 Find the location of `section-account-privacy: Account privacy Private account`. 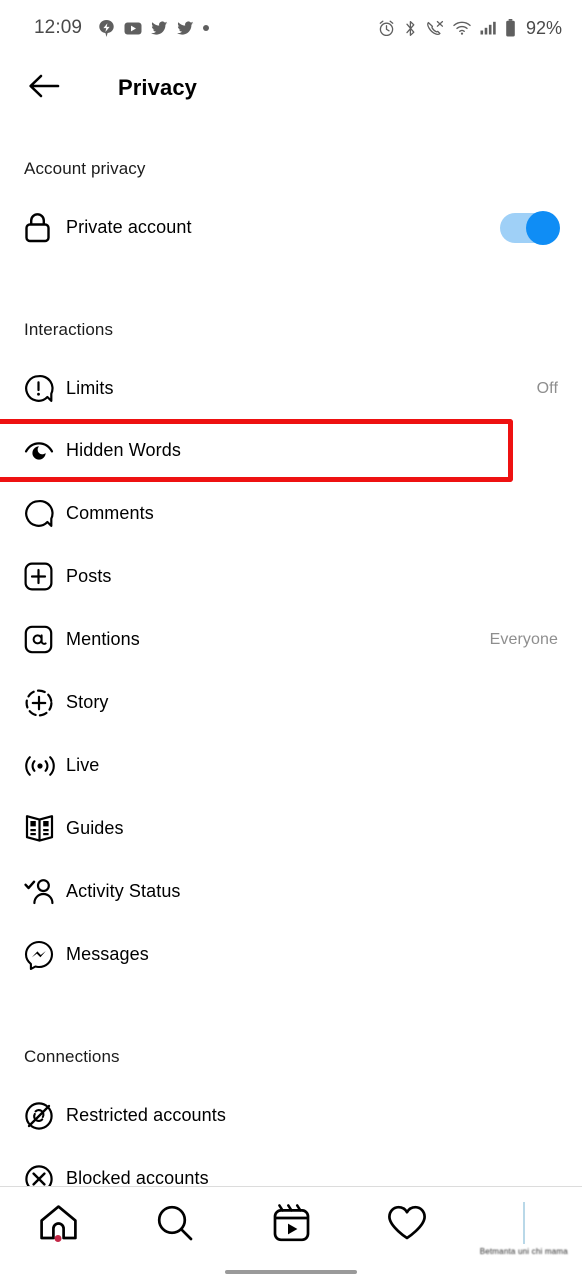

section-account-privacy: Account privacy Private account is located at coordinates (291, 200).